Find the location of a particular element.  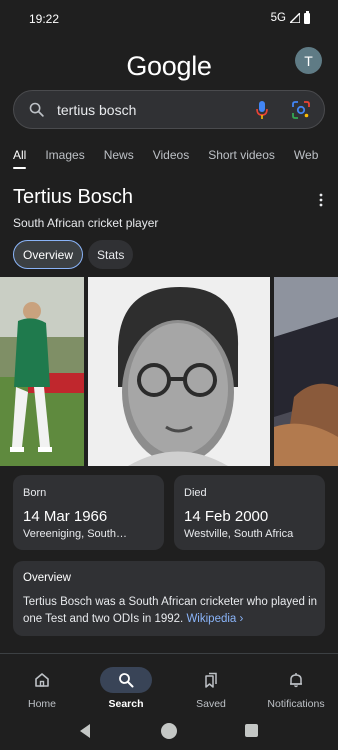

search-tabs: All Images News Videos Short videos Web is located at coordinates (175, 158).